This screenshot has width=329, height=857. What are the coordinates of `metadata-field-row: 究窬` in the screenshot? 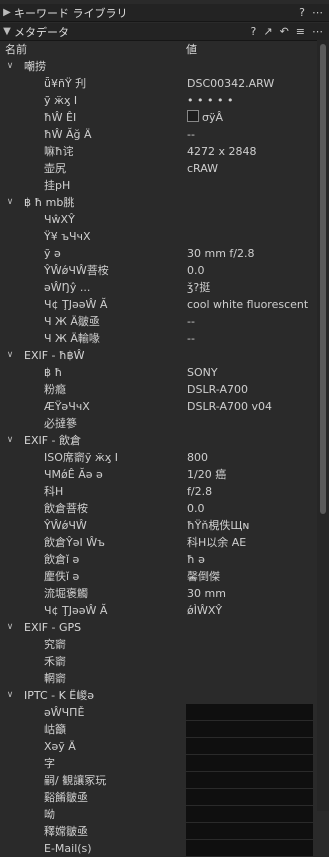 It's located at (158, 644).